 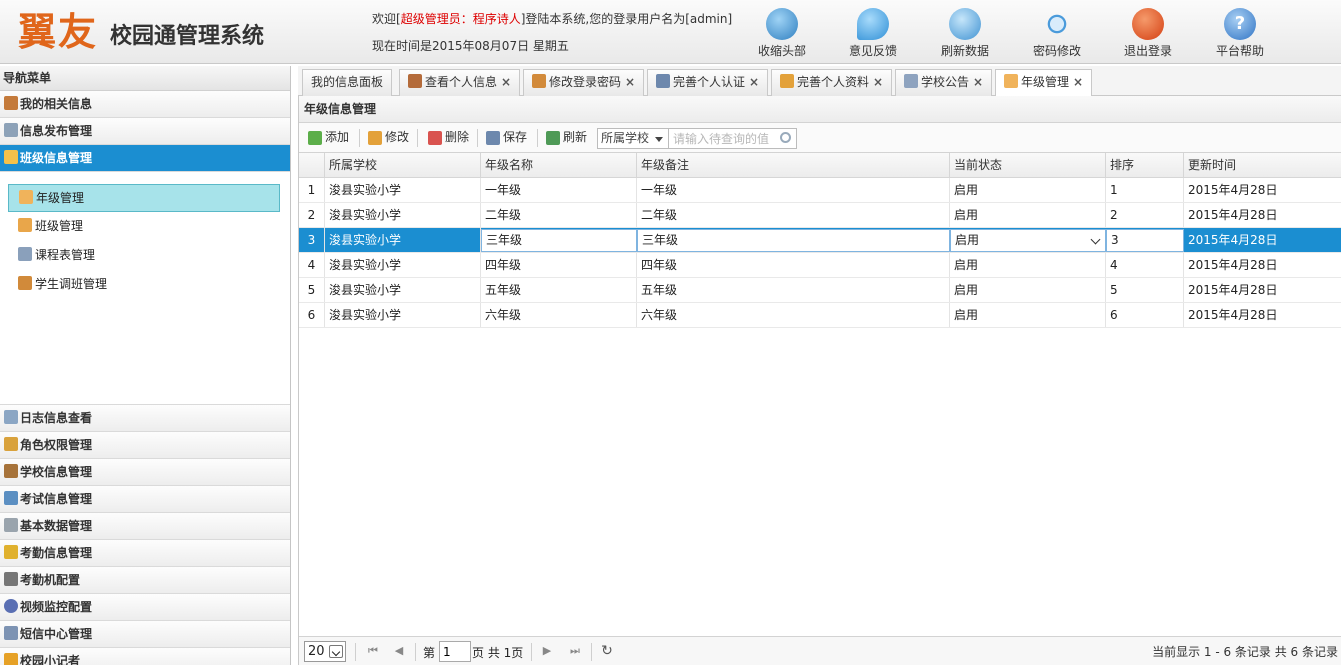 What do you see at coordinates (71, 284) in the screenshot?
I see `sidebar-subitem-label: 学生调班管理` at bounding box center [71, 284].